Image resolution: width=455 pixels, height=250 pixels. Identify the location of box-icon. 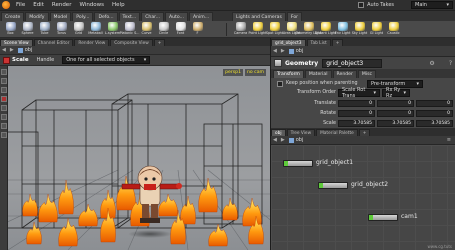
(10, 26).